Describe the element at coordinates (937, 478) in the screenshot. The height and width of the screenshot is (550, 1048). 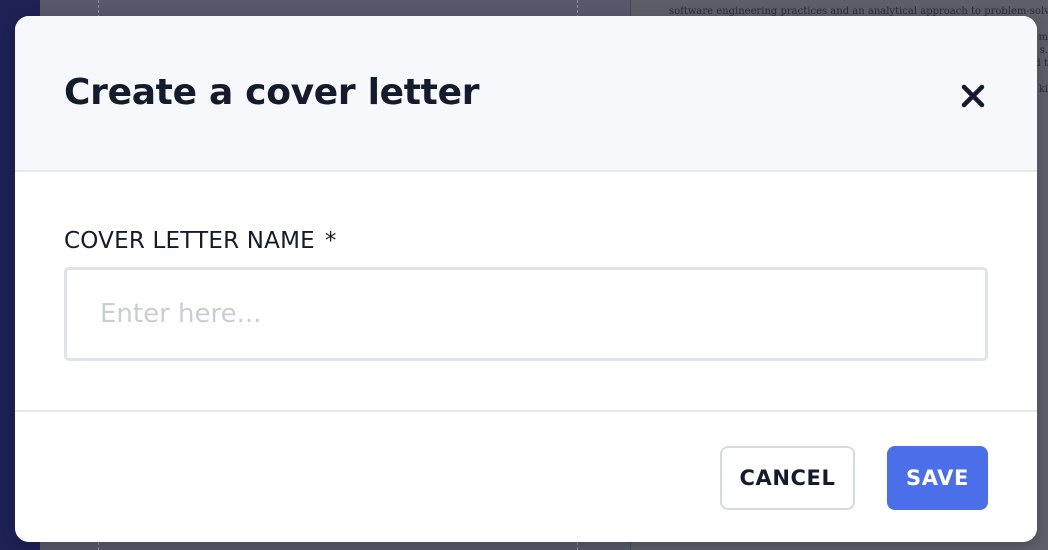
I see `save-button: SAVE` at that location.